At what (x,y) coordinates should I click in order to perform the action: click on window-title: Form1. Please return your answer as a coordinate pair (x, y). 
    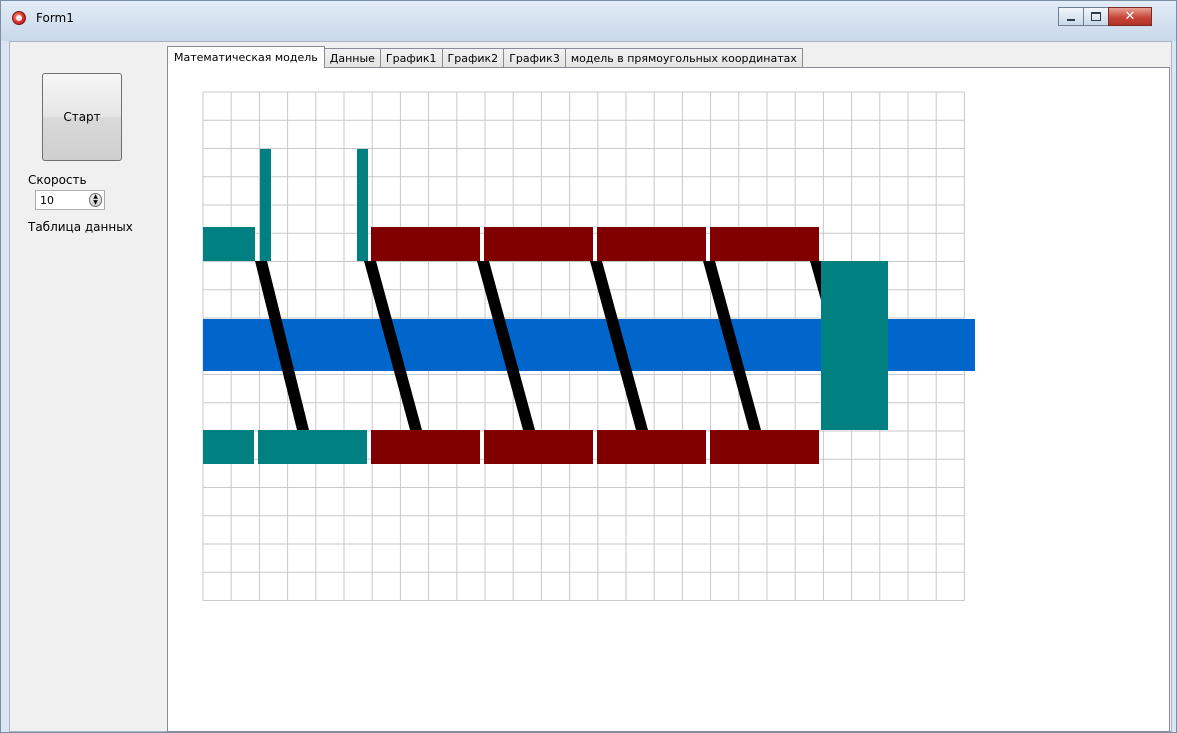
    Looking at the image, I should click on (55, 18).